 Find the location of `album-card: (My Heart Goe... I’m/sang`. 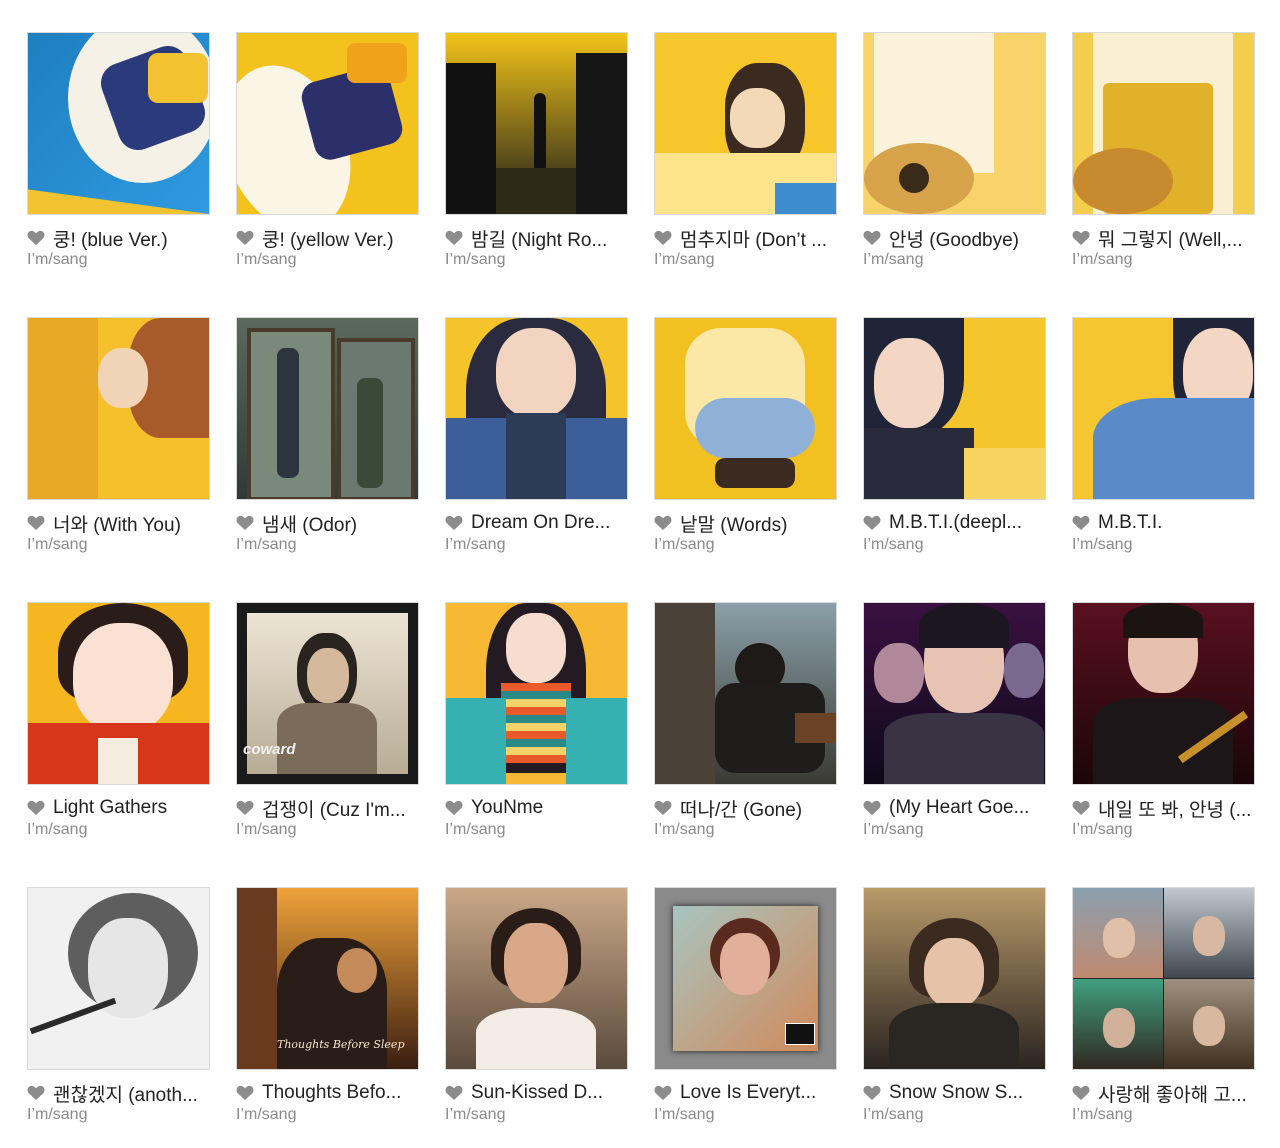

album-card: (My Heart Goe... I’m/sang is located at coordinates (954, 720).